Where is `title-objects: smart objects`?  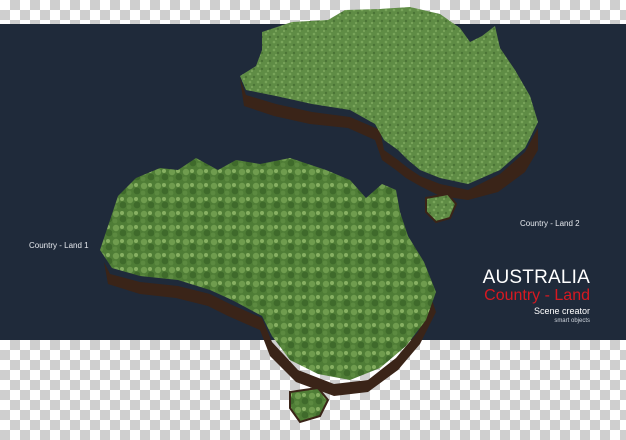 title-objects: smart objects is located at coordinates (572, 321).